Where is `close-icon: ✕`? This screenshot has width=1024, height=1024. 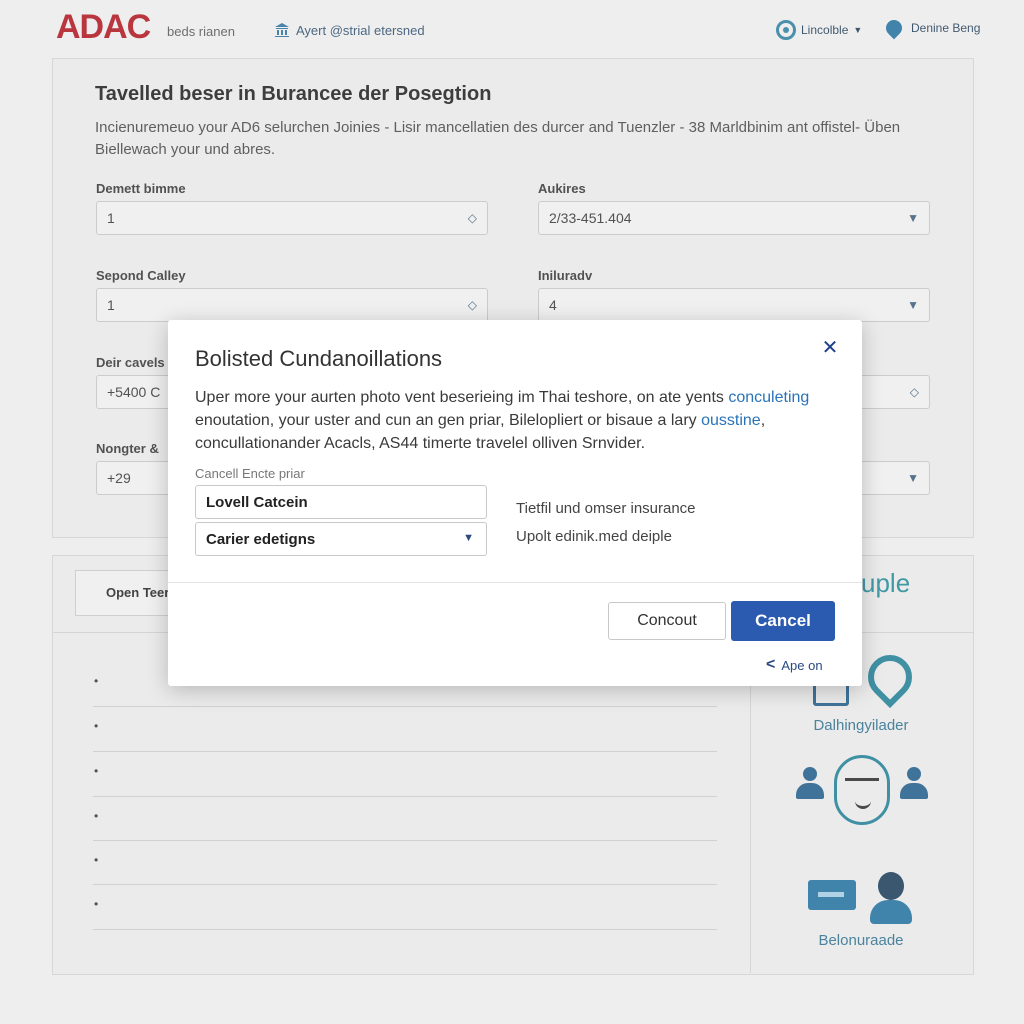
close-icon: ✕ is located at coordinates (830, 348).